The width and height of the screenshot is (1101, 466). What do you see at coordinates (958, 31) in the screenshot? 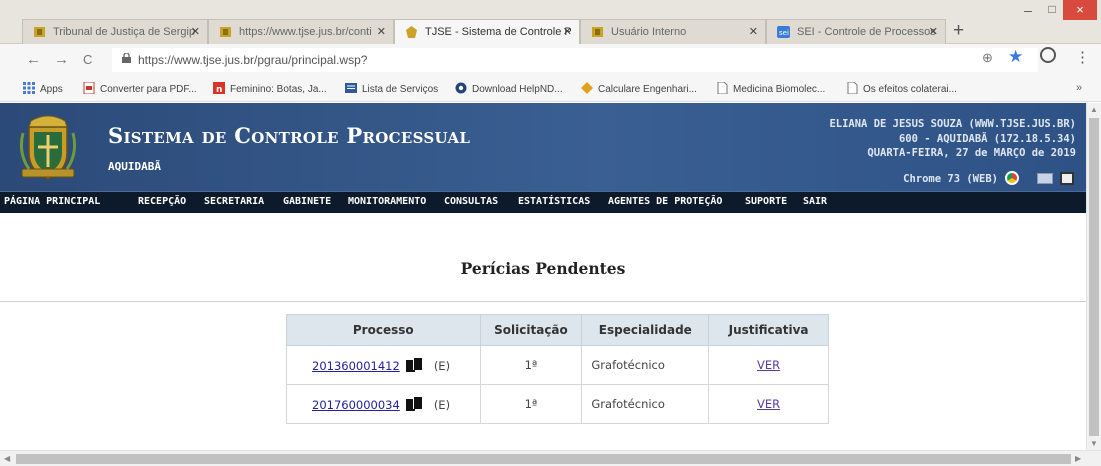
I see `new-tab-button: +` at bounding box center [958, 31].